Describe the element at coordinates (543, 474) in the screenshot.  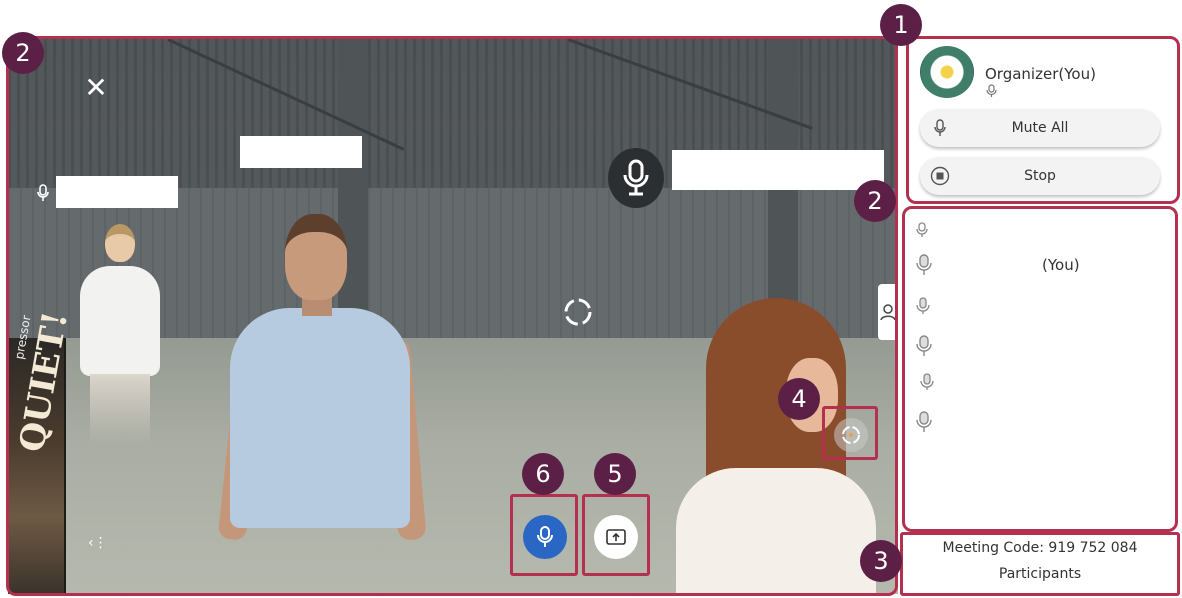
I see `callout-badge: 6` at that location.